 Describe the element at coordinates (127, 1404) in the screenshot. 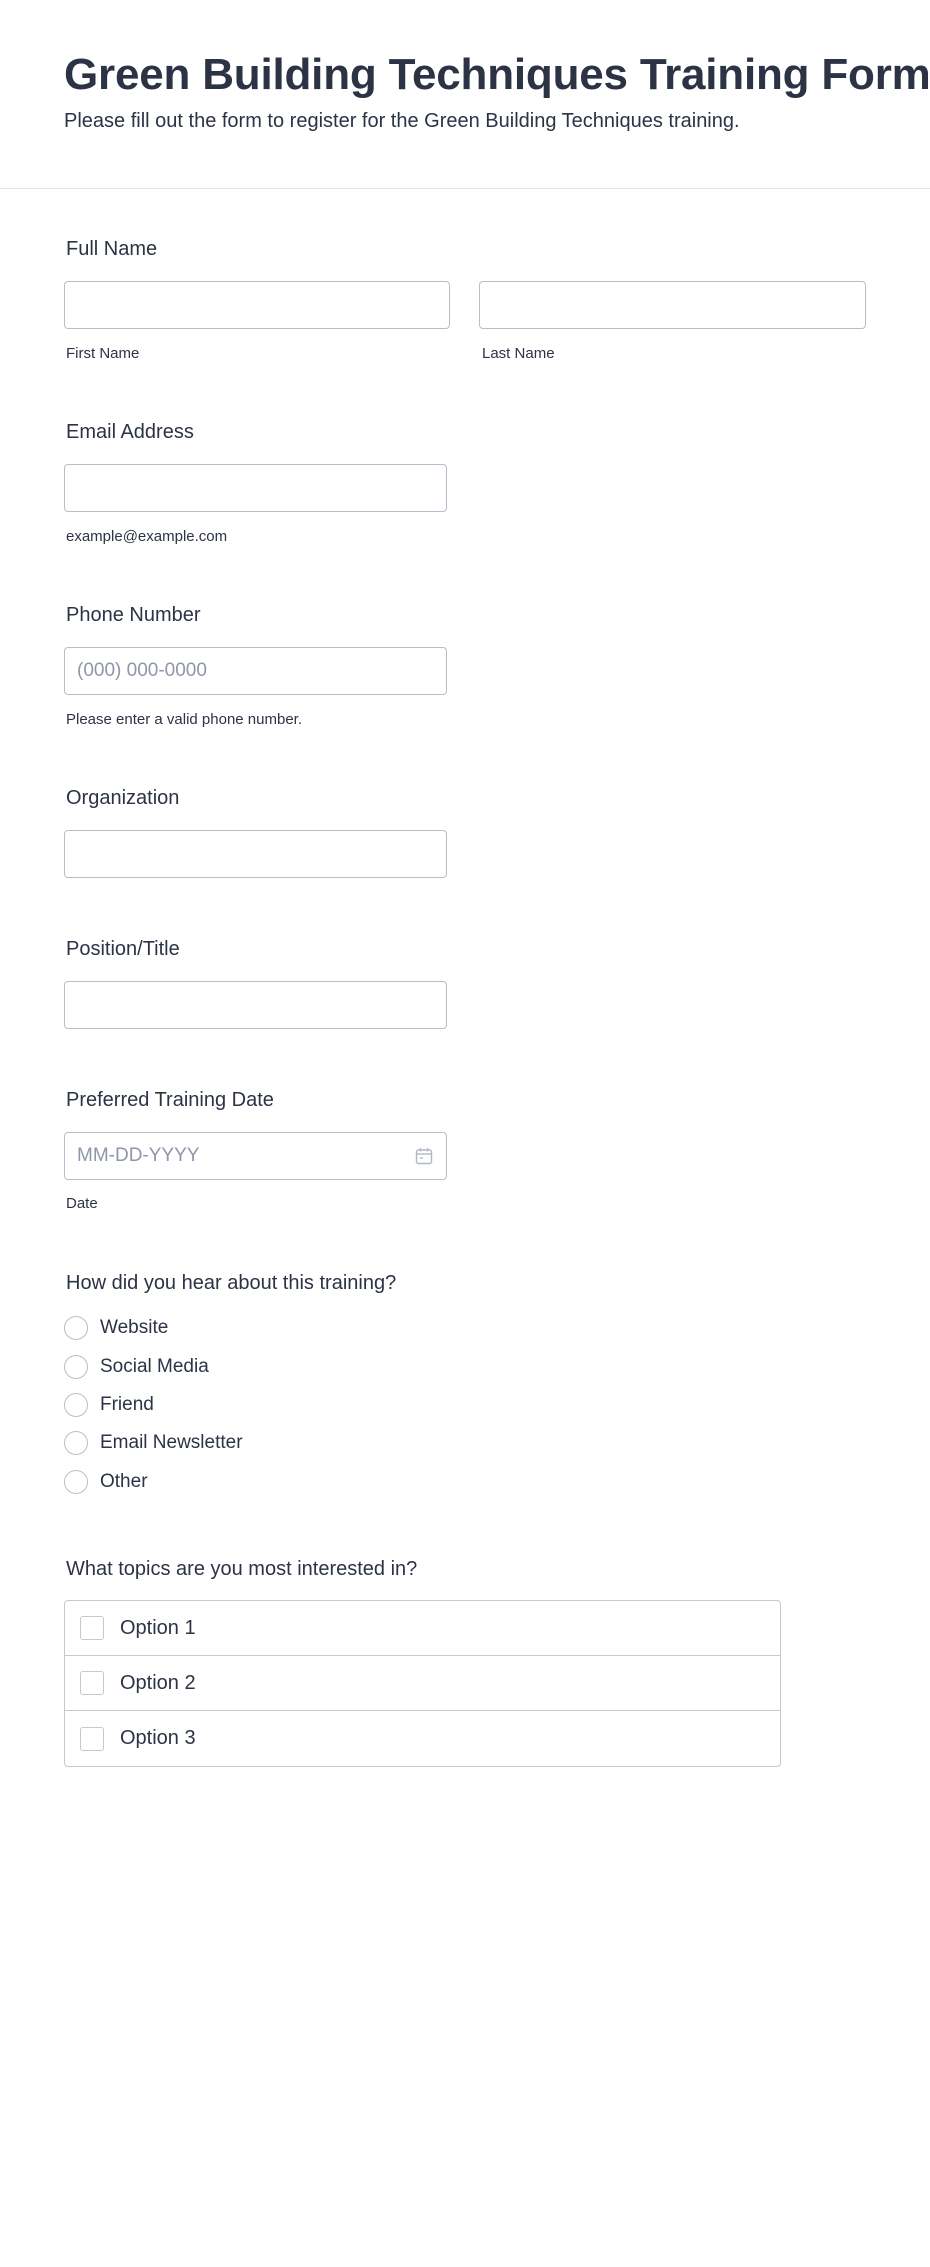

I see `radio-label: Friend` at that location.